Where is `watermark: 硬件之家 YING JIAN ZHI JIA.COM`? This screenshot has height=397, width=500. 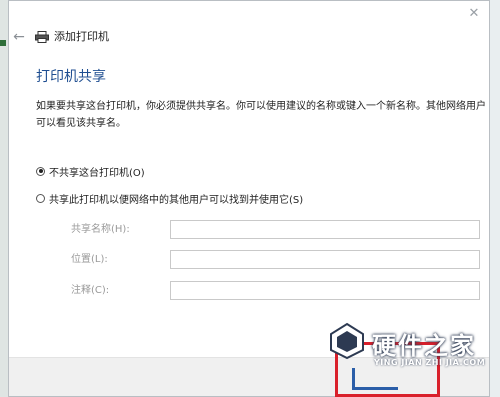 watermark: 硬件之家 YING JIAN ZHI JIA.COM is located at coordinates (412, 348).